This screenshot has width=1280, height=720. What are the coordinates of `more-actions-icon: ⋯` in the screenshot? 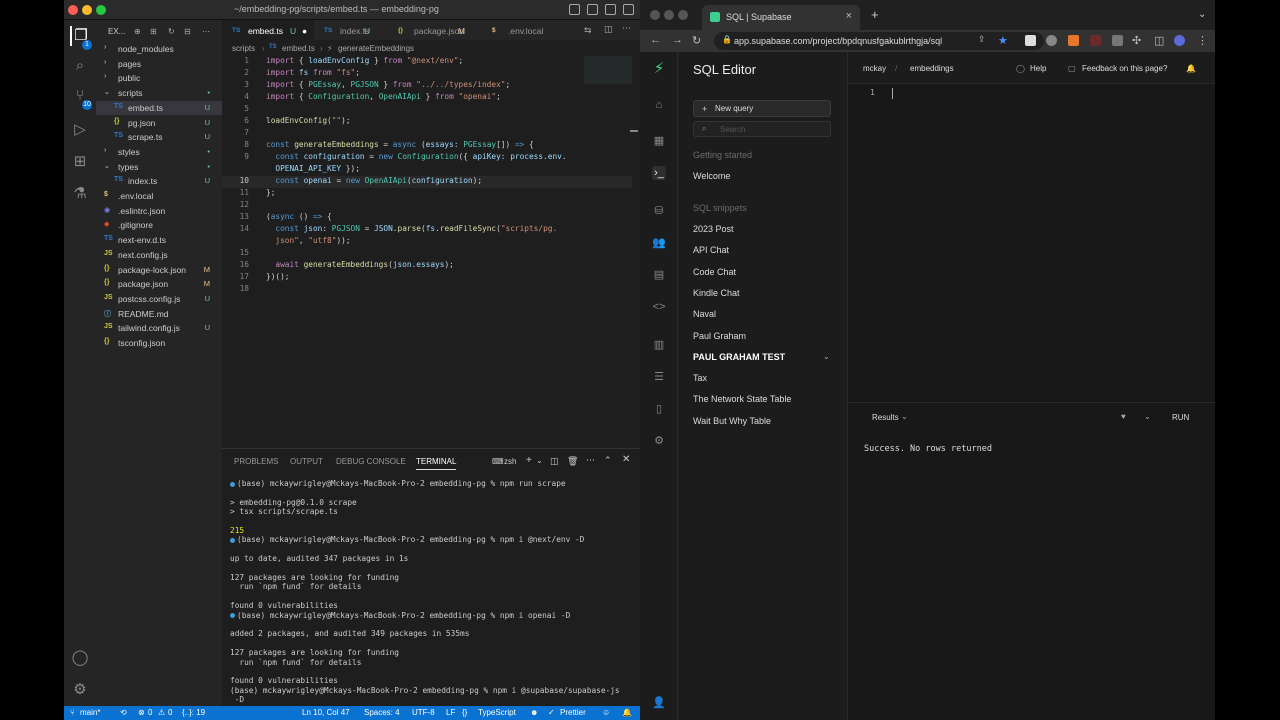 It's located at (590, 460).